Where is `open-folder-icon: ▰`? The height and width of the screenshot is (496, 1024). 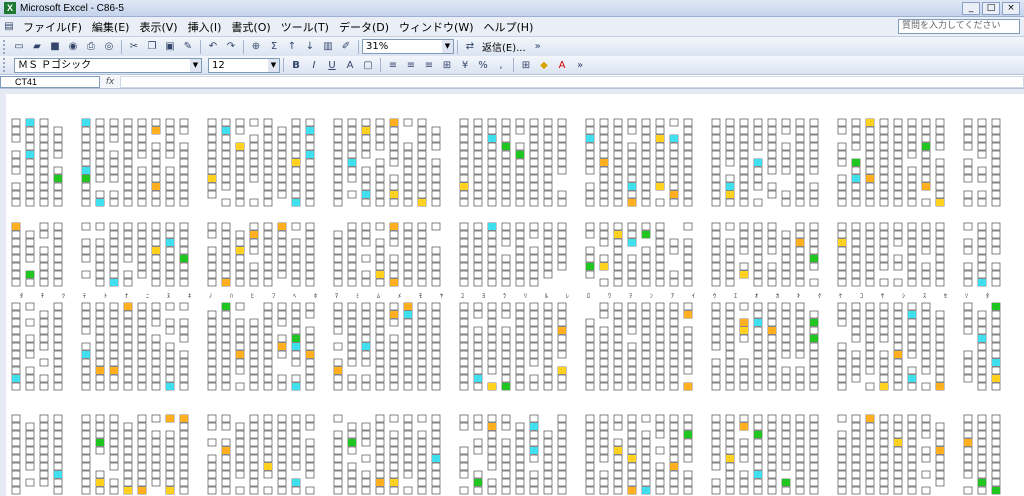
open-folder-icon: ▰ is located at coordinates (37, 46).